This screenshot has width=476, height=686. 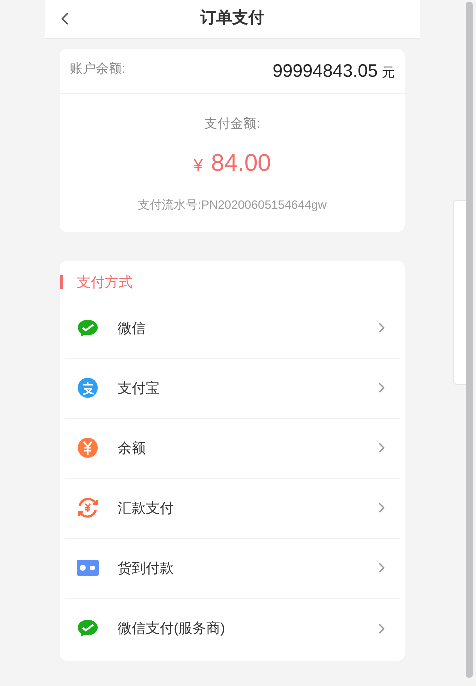 I want to click on payment-method-item: 微信, so click(x=232, y=328).